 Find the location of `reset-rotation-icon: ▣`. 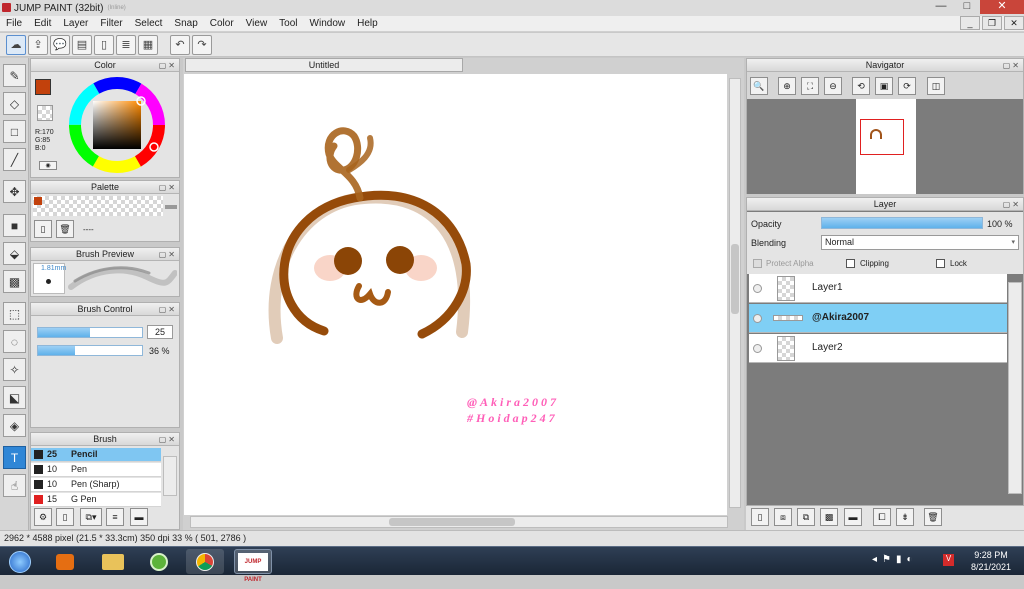

reset-rotation-icon: ▣ is located at coordinates (884, 86).